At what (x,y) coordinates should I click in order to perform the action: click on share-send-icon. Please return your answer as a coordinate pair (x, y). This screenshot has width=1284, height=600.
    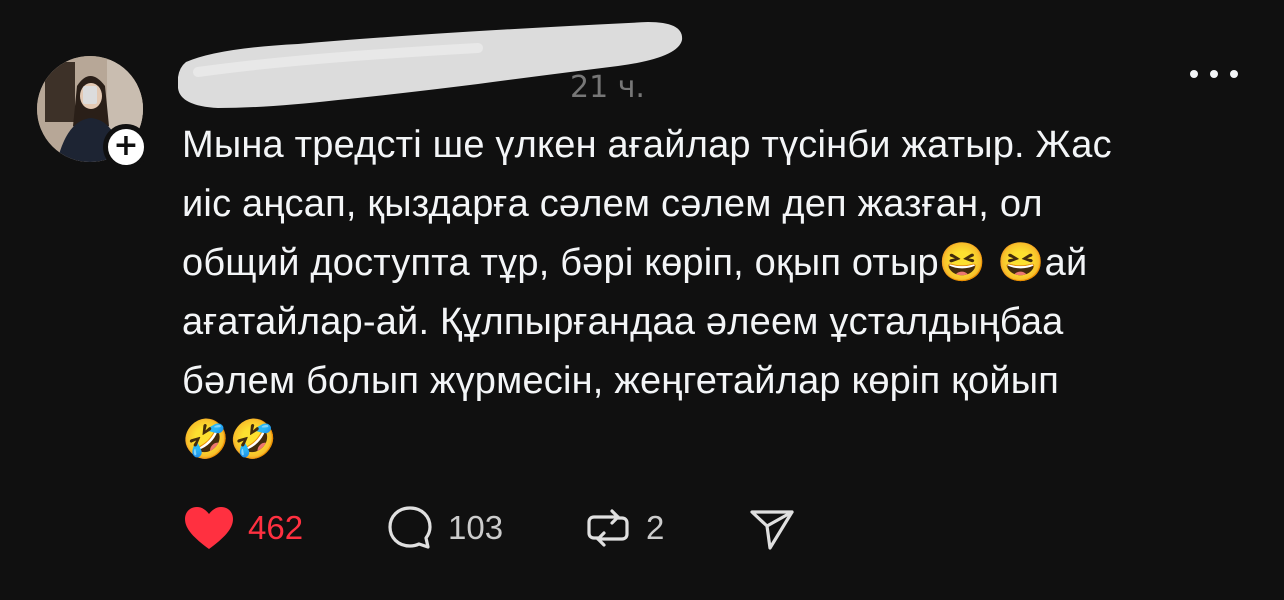
    Looking at the image, I should click on (772, 530).